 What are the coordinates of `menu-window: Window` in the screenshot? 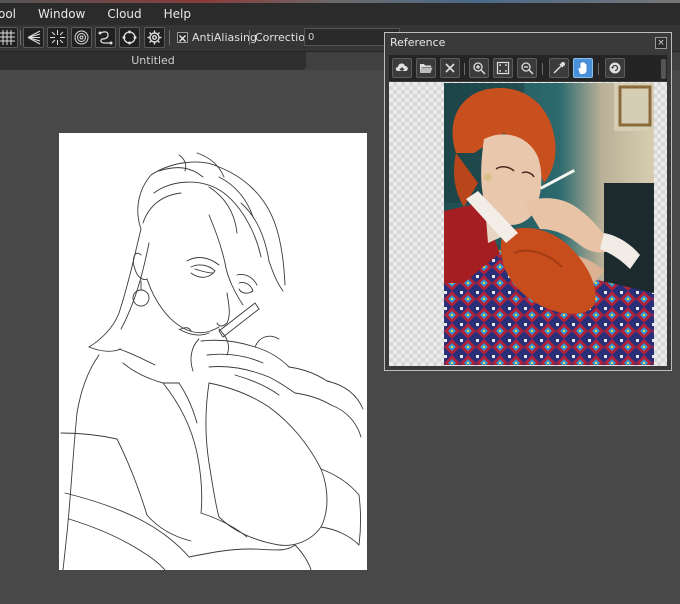 It's located at (61, 14).